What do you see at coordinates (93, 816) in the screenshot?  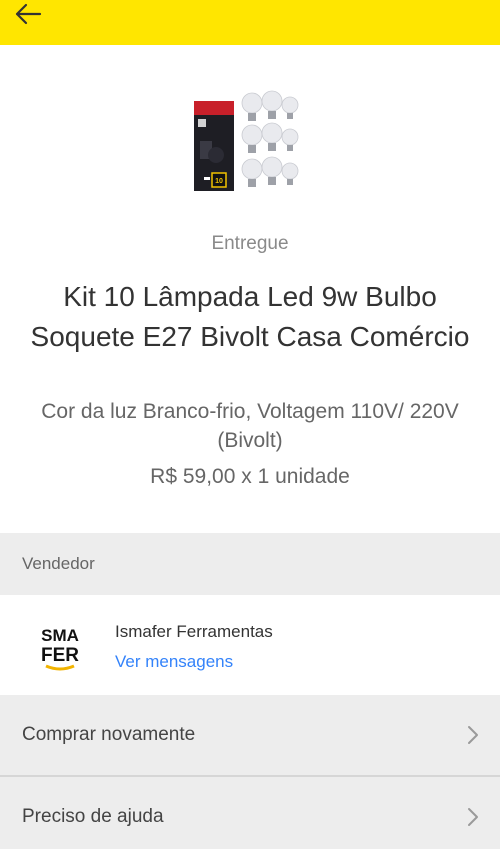 I see `need-help-label: Preciso de ajuda` at bounding box center [93, 816].